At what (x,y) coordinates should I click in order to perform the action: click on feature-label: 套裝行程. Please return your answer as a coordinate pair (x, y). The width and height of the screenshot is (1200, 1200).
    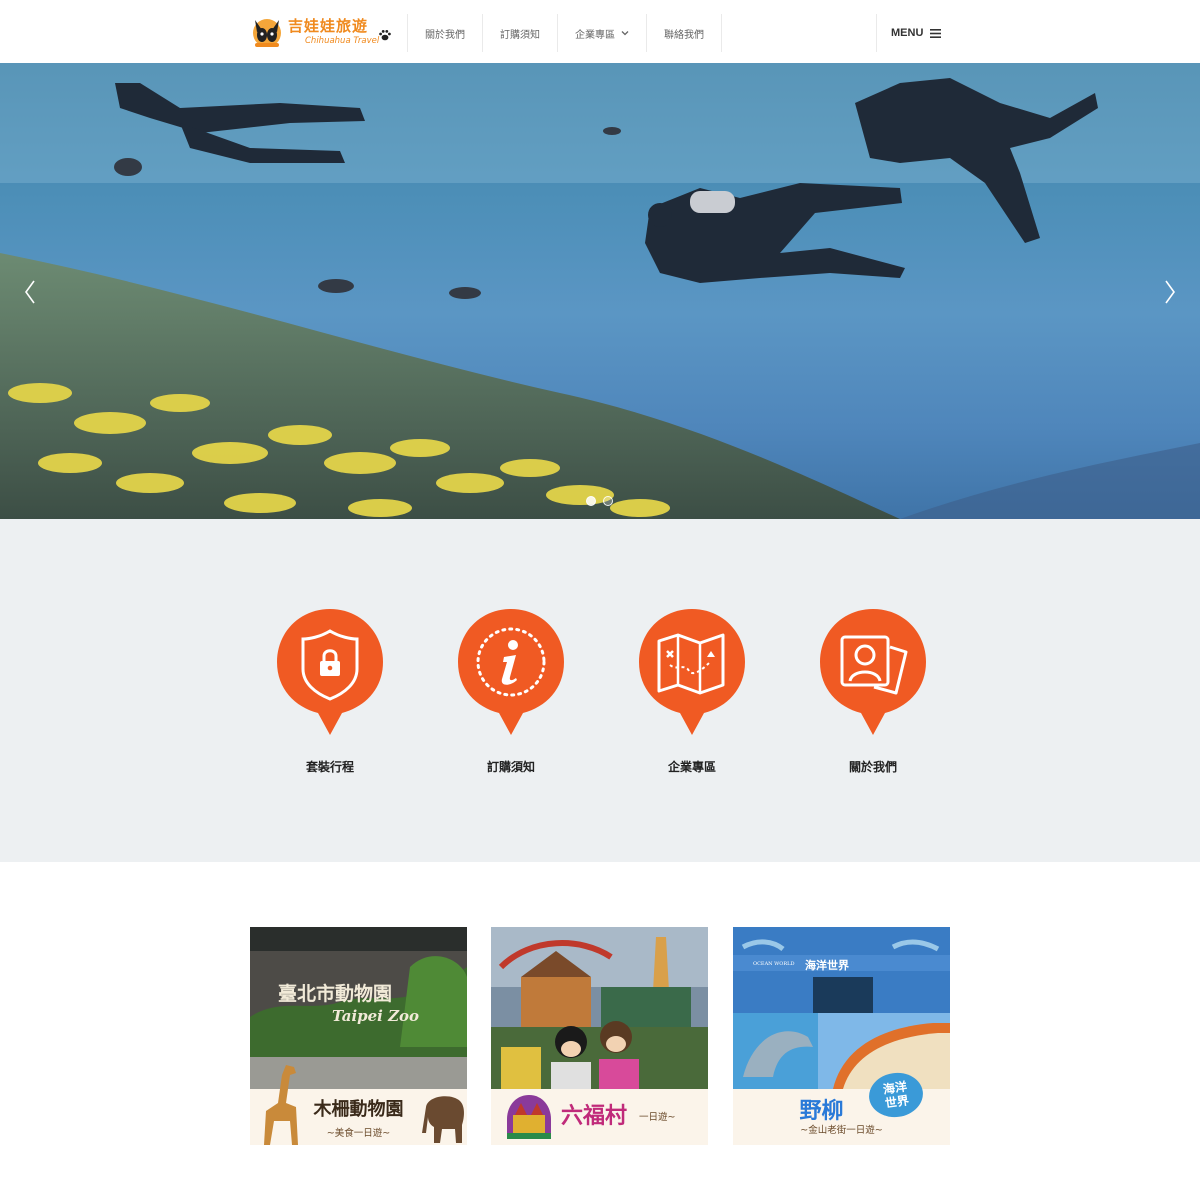
    Looking at the image, I should click on (329, 767).